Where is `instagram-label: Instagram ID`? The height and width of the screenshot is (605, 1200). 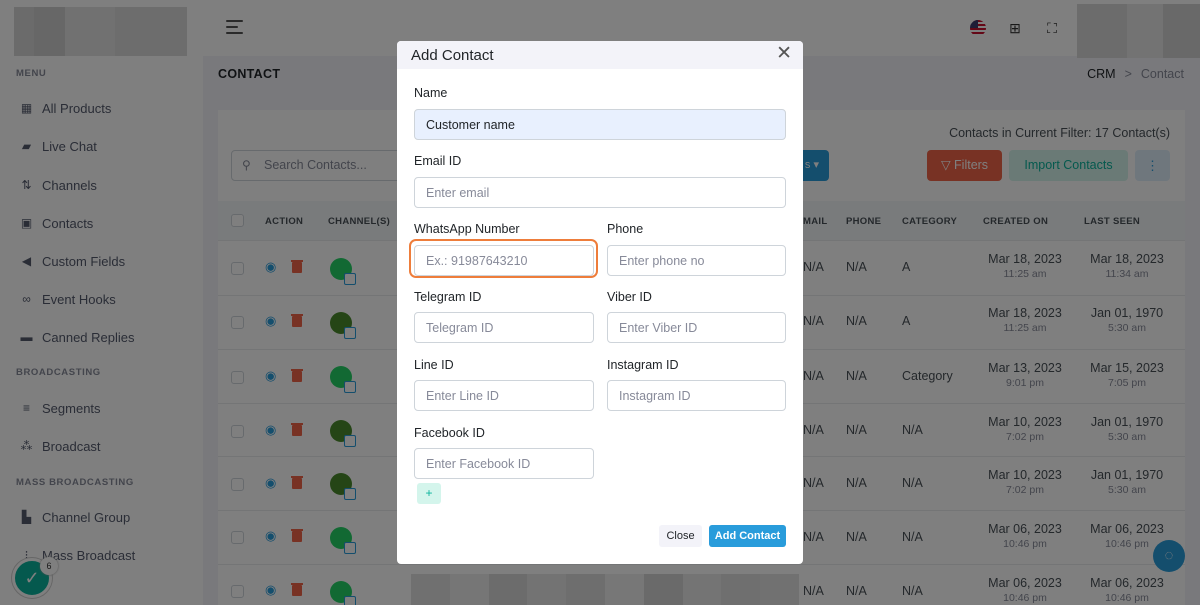 instagram-label: Instagram ID is located at coordinates (643, 365).